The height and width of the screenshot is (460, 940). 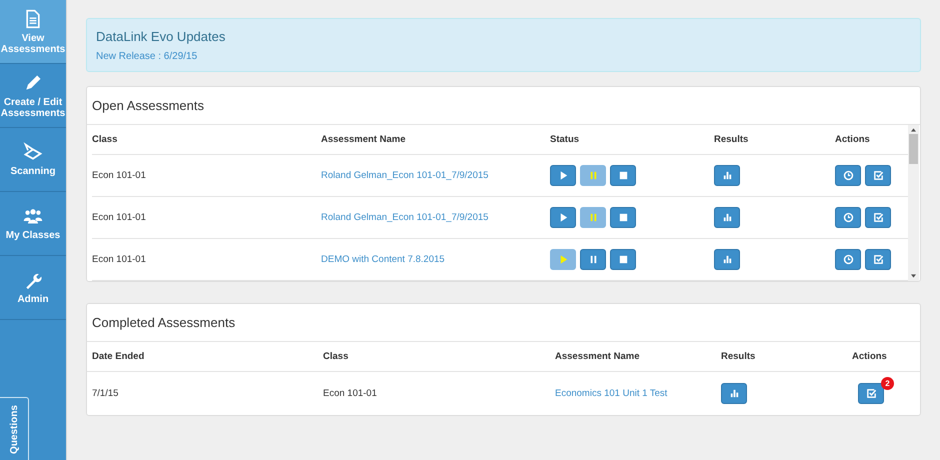 What do you see at coordinates (33, 32) in the screenshot?
I see `nav-item: View Assessments` at bounding box center [33, 32].